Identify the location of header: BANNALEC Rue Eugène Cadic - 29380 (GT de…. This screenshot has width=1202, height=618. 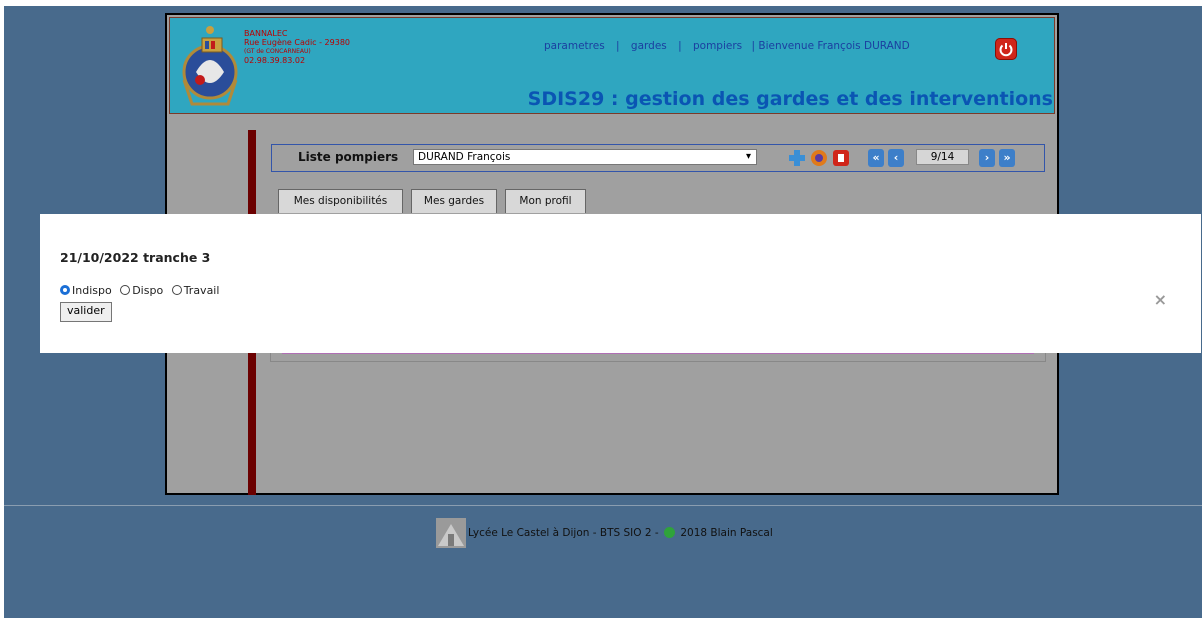
(612, 65).